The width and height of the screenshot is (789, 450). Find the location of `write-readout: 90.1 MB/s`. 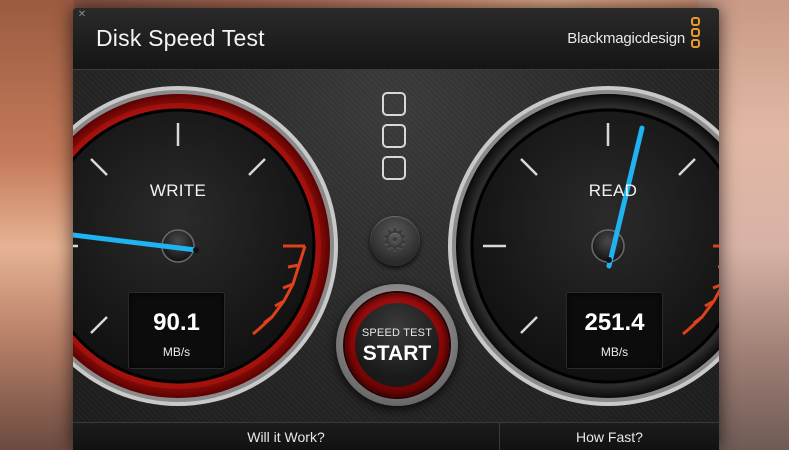

write-readout: 90.1 MB/s is located at coordinates (176, 330).